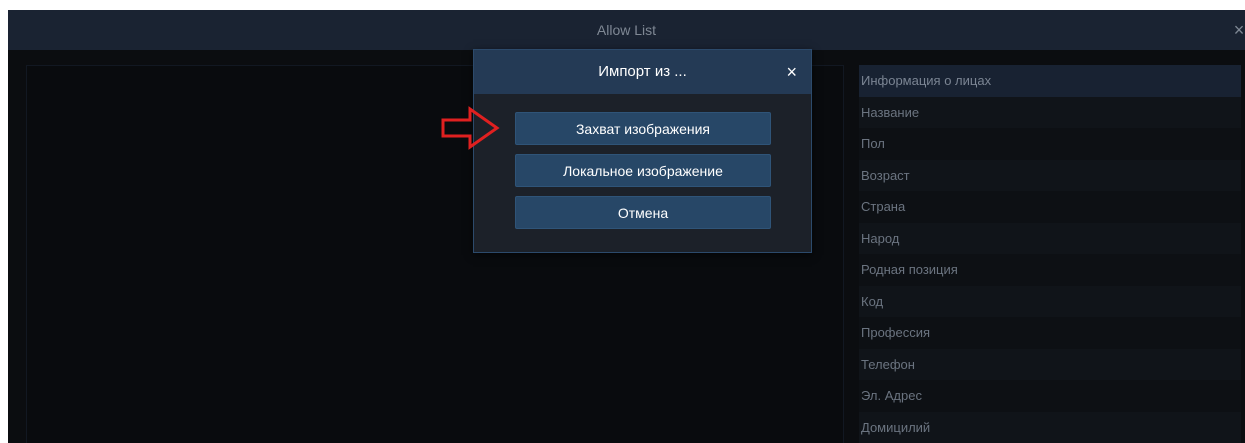 Image resolution: width=1245 pixels, height=443 pixels. I want to click on close-icon: ×, so click(791, 72).